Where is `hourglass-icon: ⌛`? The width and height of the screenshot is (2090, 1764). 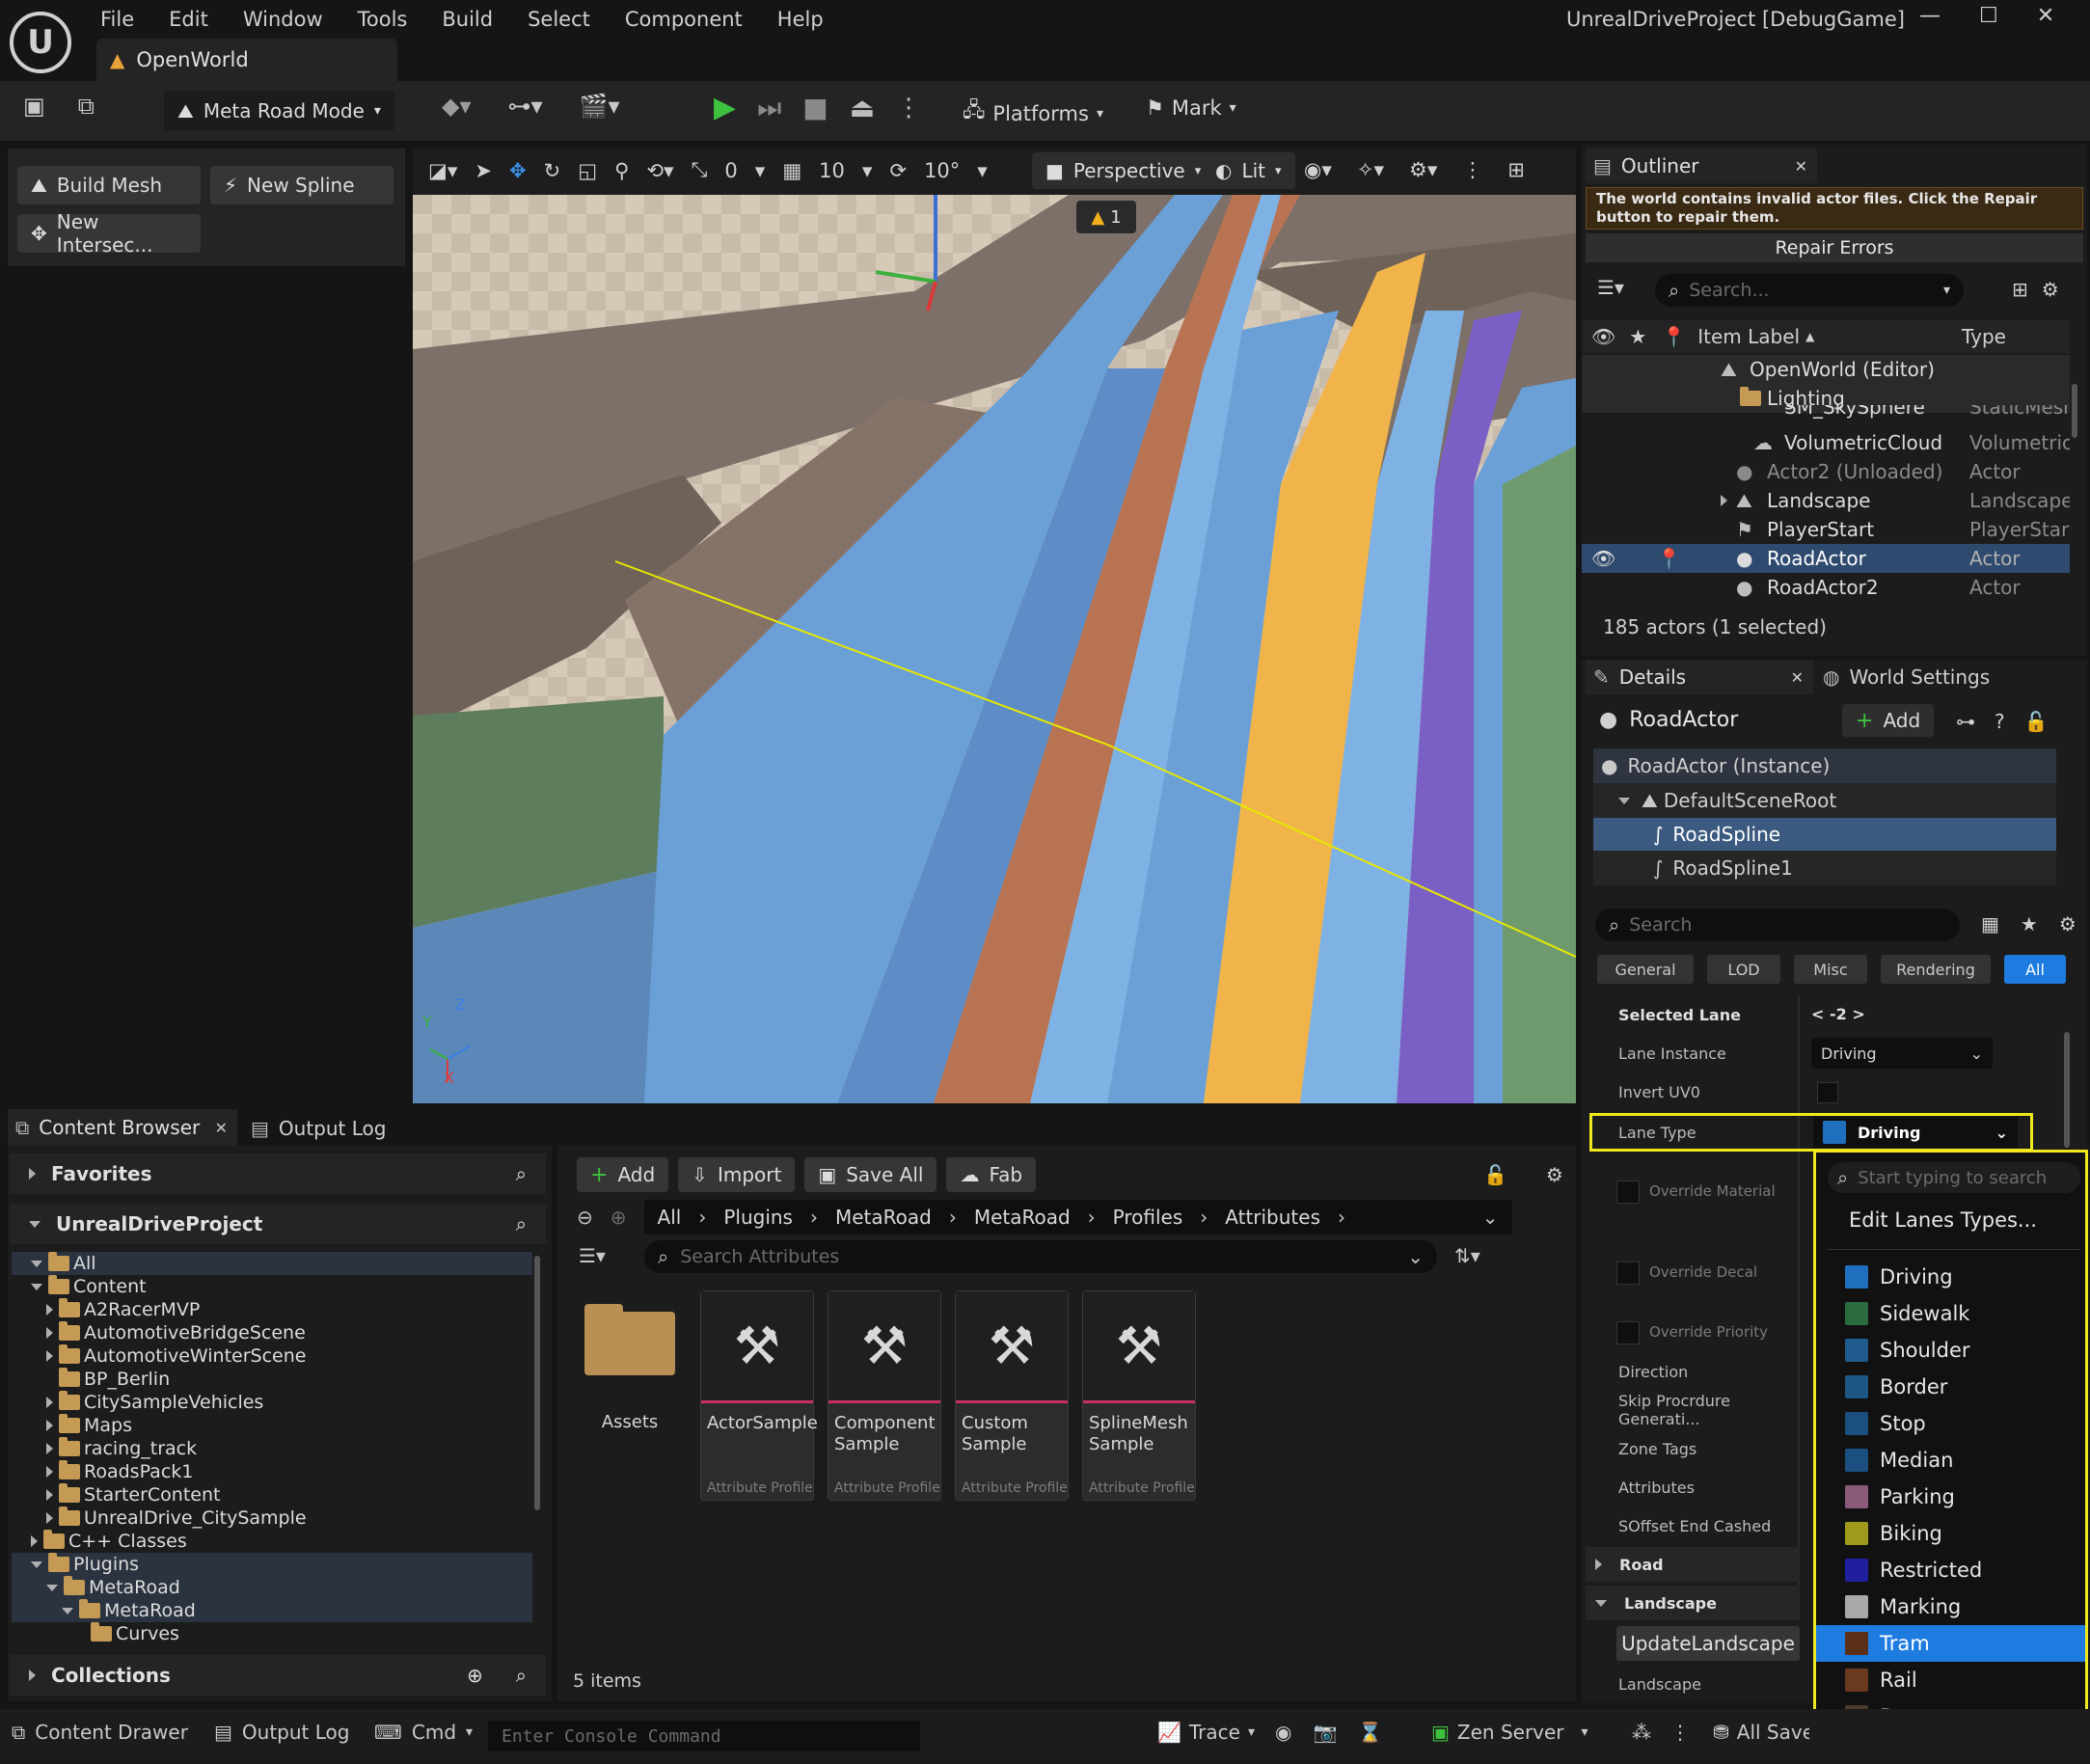
hourglass-icon: ⌛ is located at coordinates (1370, 1733).